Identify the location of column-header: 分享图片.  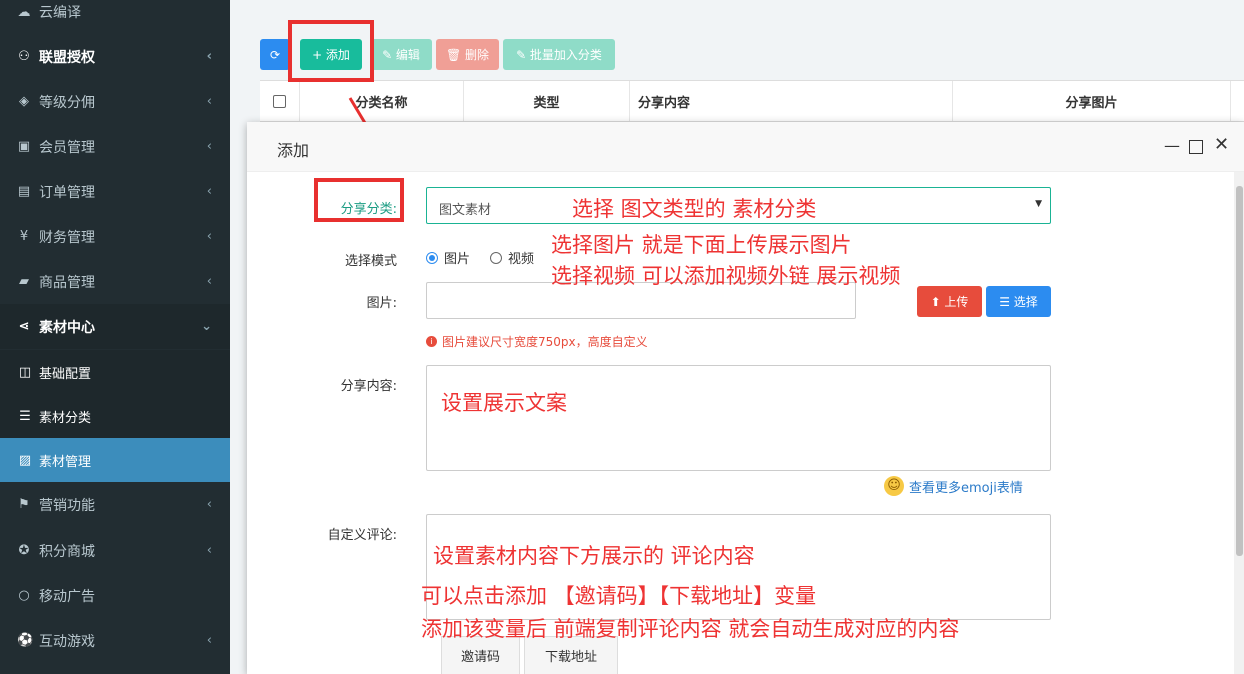
(1092, 101).